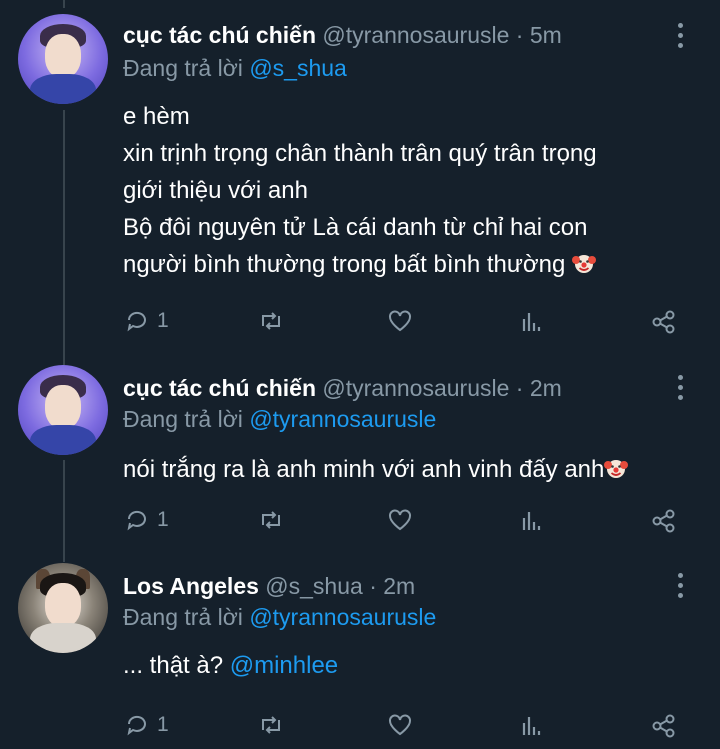  I want to click on tweet-text-line: giới thiệu với anh, so click(215, 190).